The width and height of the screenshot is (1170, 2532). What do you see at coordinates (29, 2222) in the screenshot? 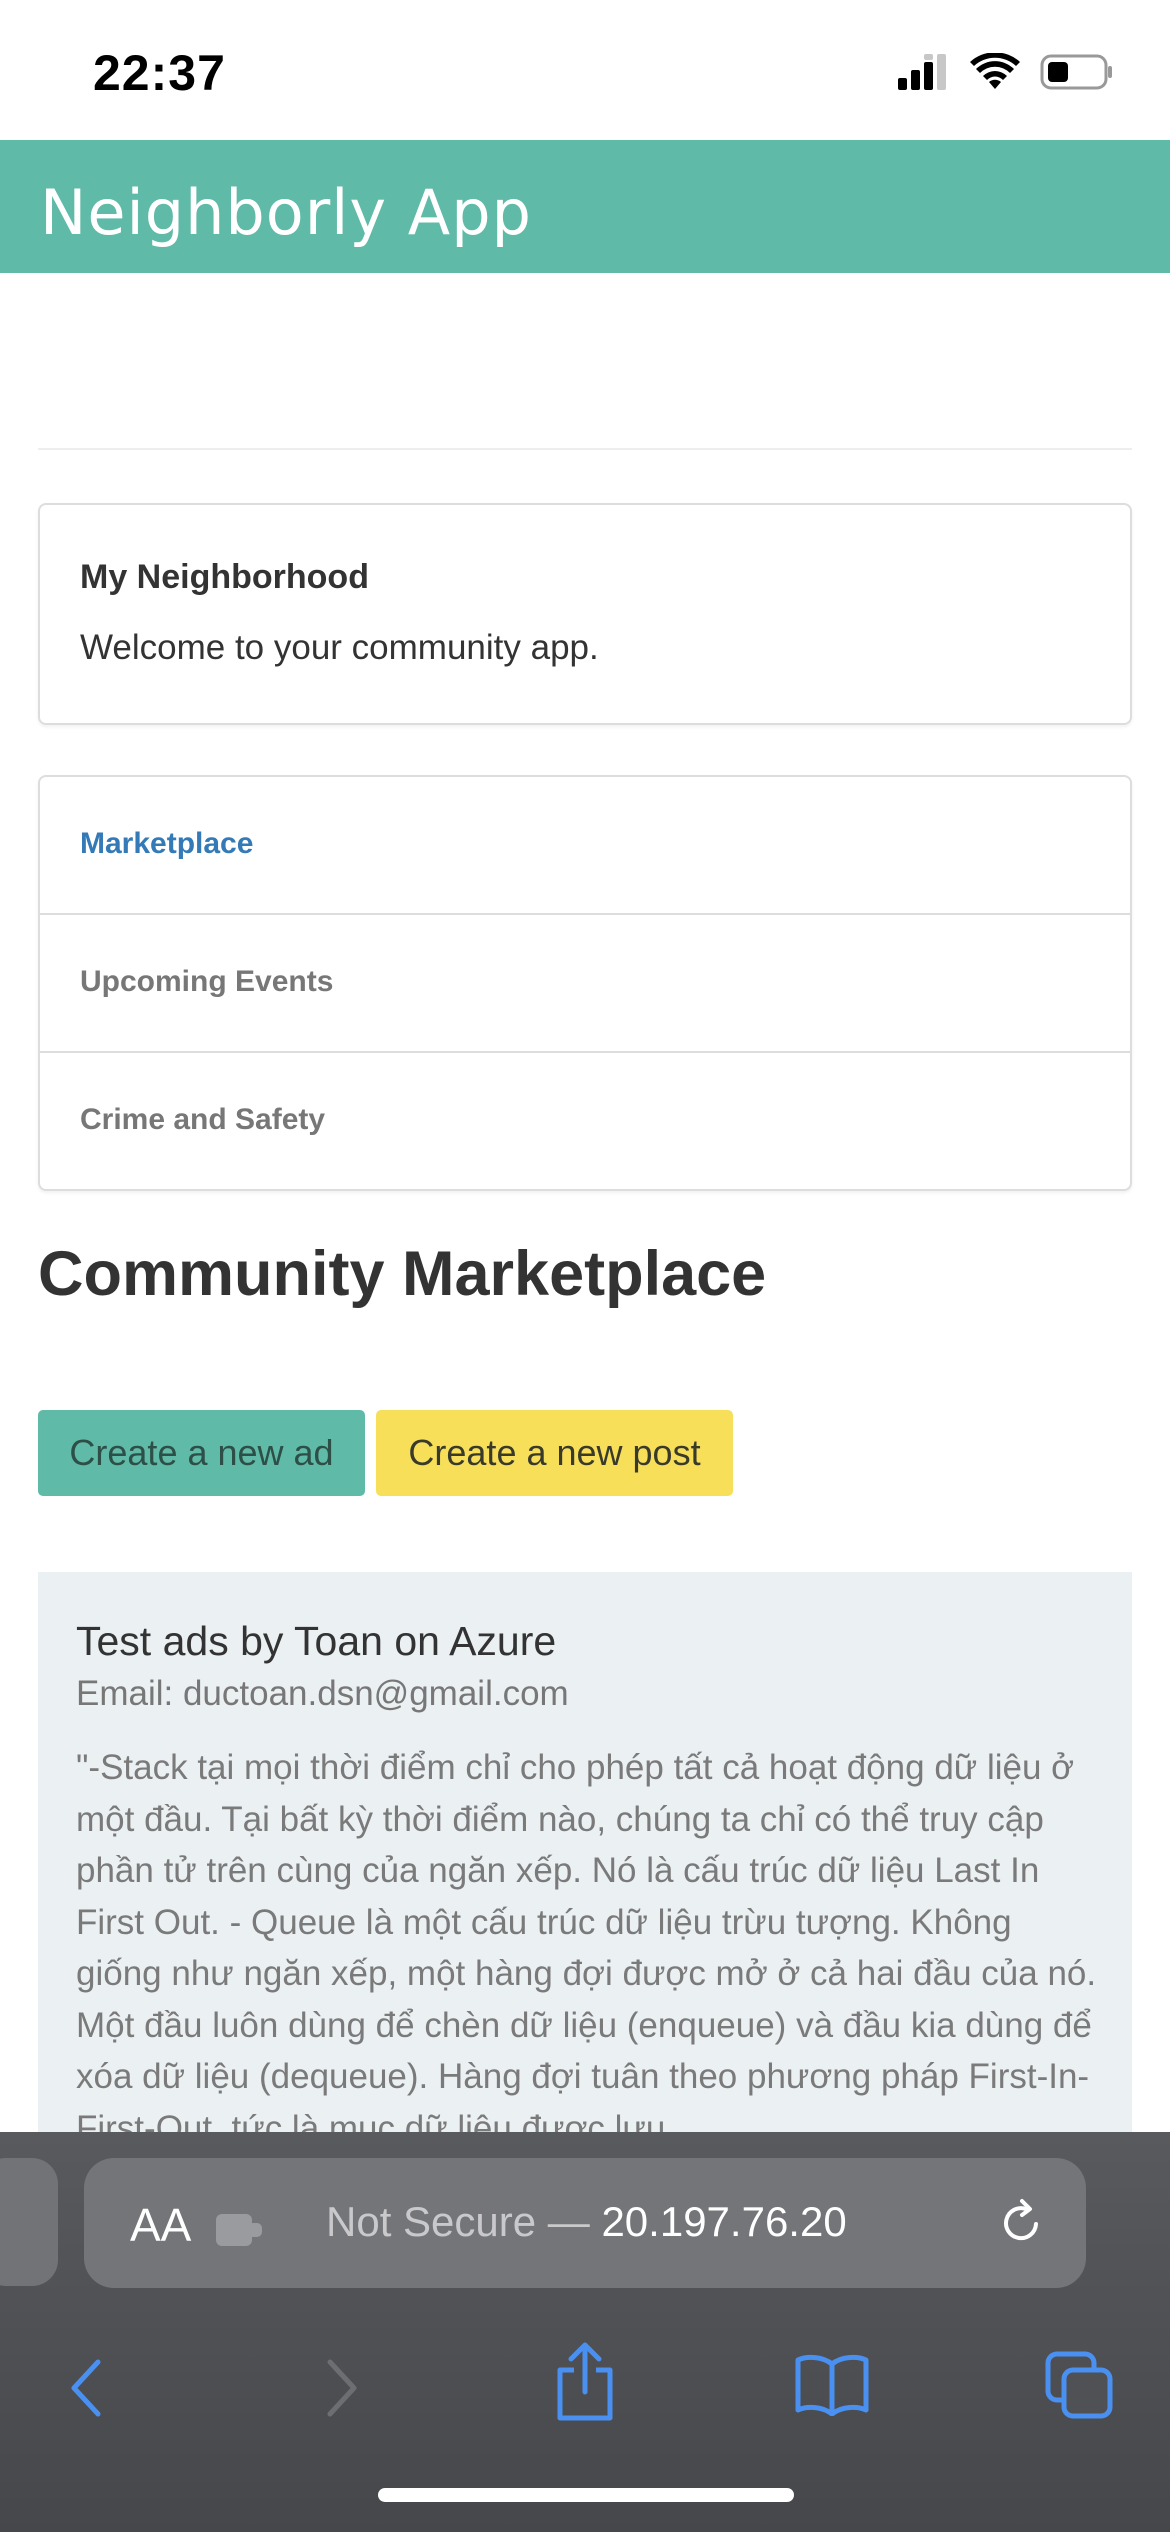
I see `previous-tab-peek` at bounding box center [29, 2222].